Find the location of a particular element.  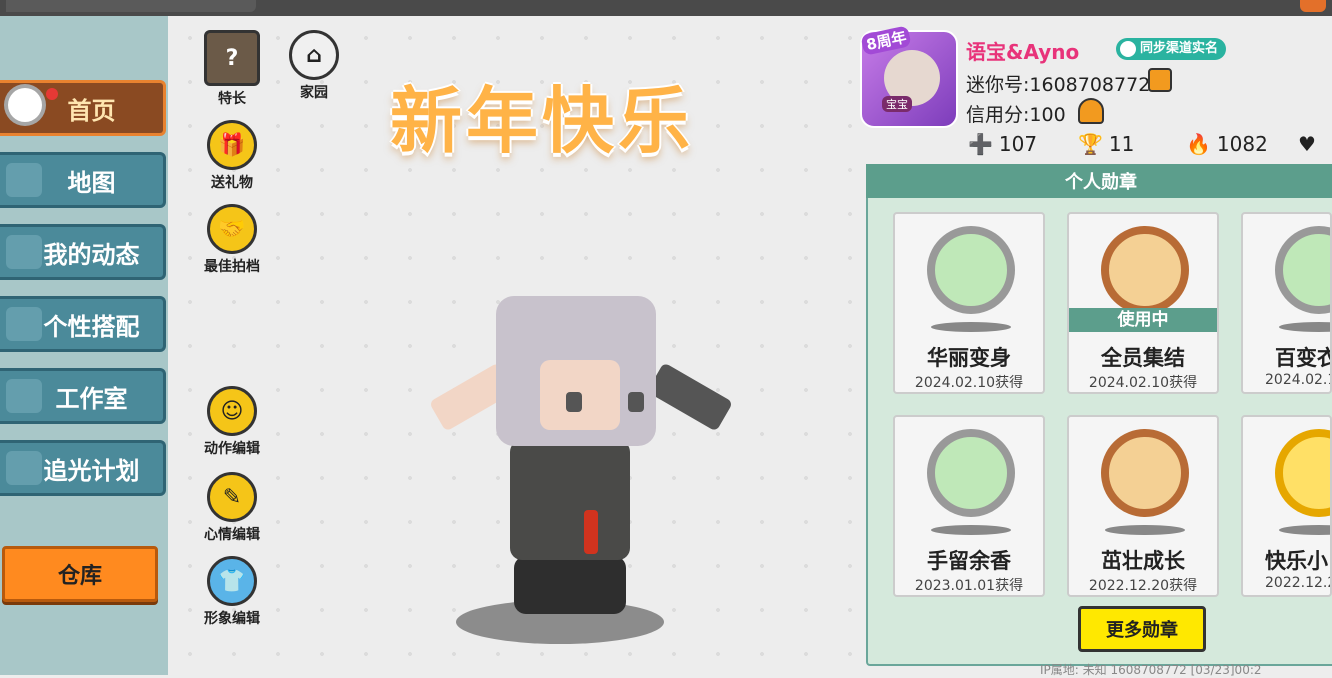

character-legs is located at coordinates (570, 585).